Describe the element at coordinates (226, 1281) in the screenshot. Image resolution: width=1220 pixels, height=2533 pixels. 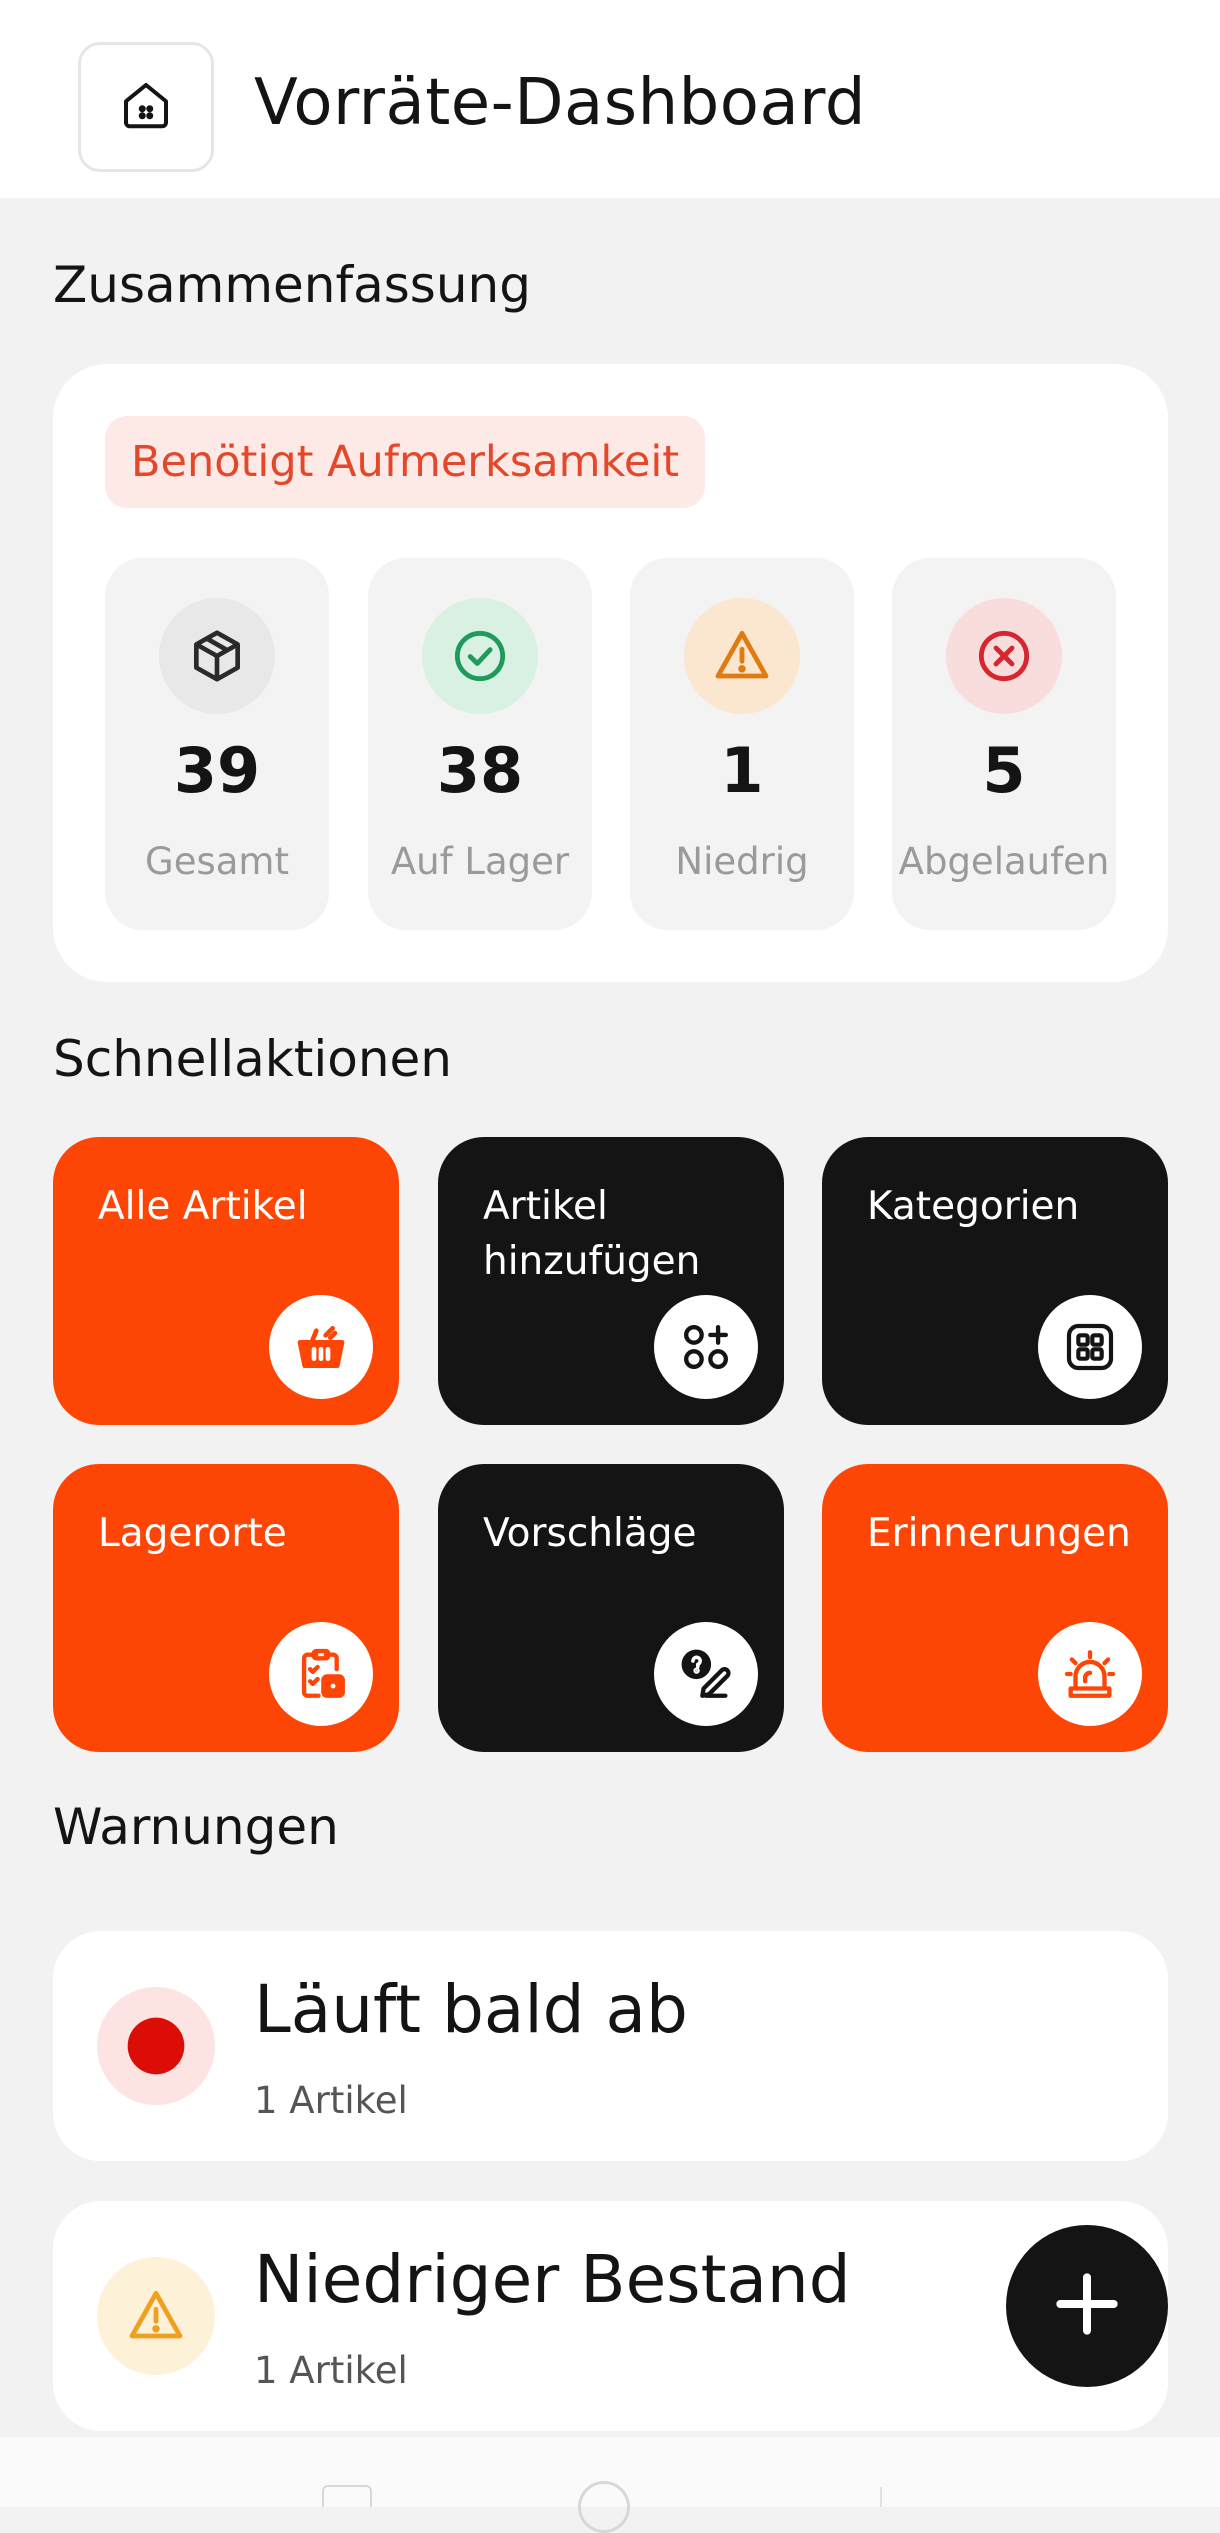
I see `tile-all-items: Alle Artikel` at that location.